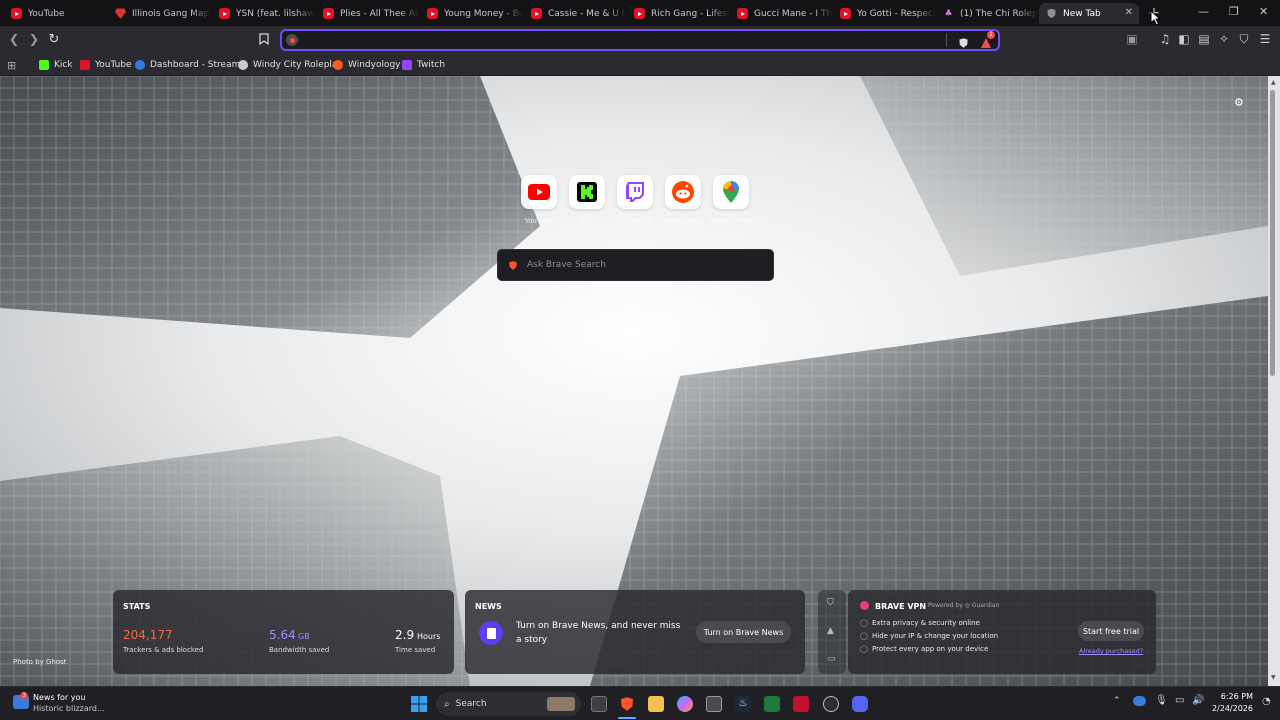 This screenshot has height=720, width=1280. What do you see at coordinates (1089, 13) in the screenshot?
I see `tab-active: New Tab ✕` at bounding box center [1089, 13].